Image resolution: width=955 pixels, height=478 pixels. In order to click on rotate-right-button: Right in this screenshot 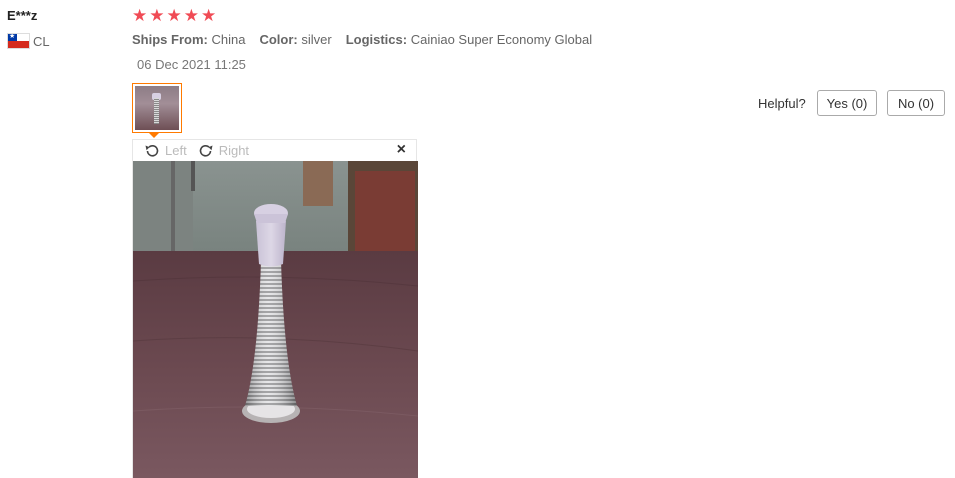, I will do `click(223, 151)`.